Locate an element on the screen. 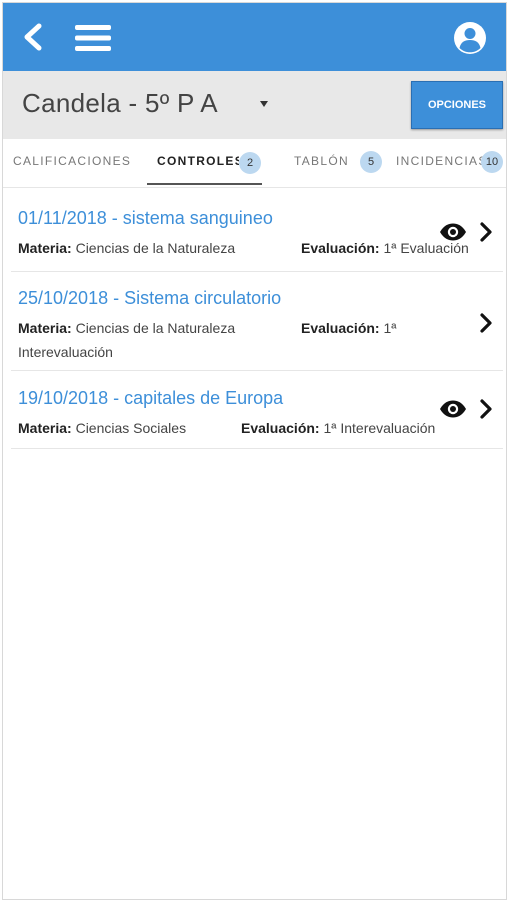  dropdown-caret-icon is located at coordinates (264, 104).